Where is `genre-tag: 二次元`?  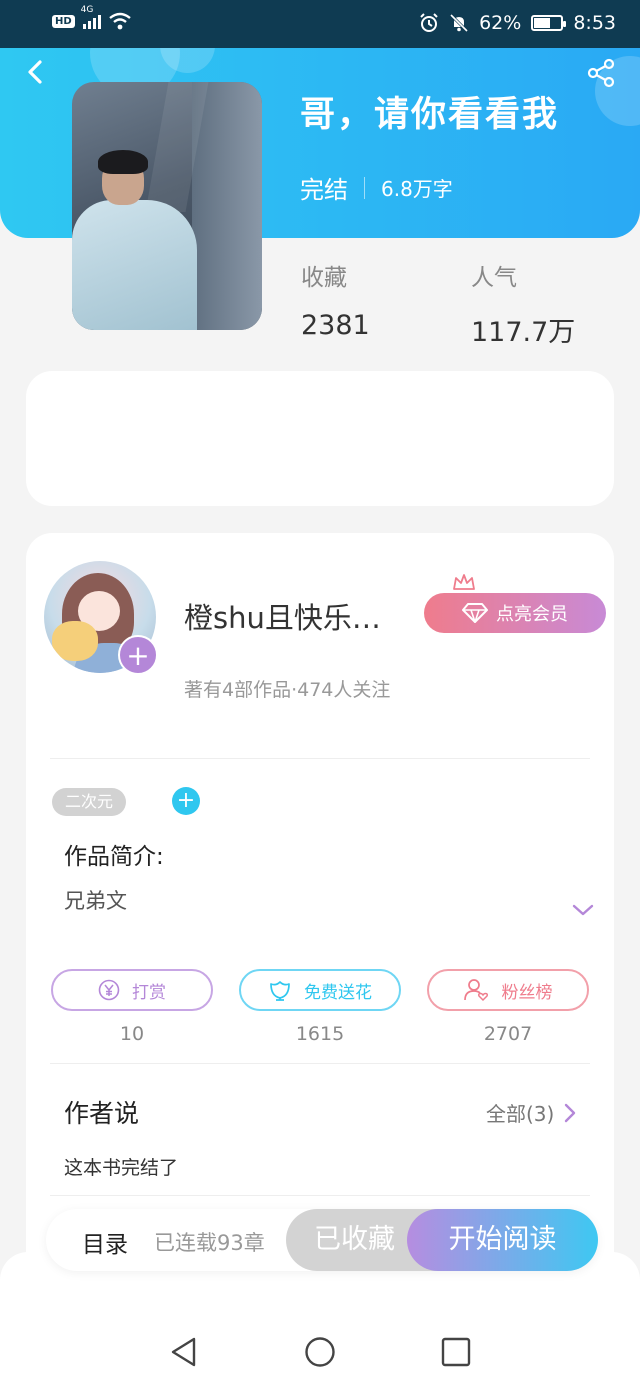
genre-tag: 二次元 is located at coordinates (89, 802).